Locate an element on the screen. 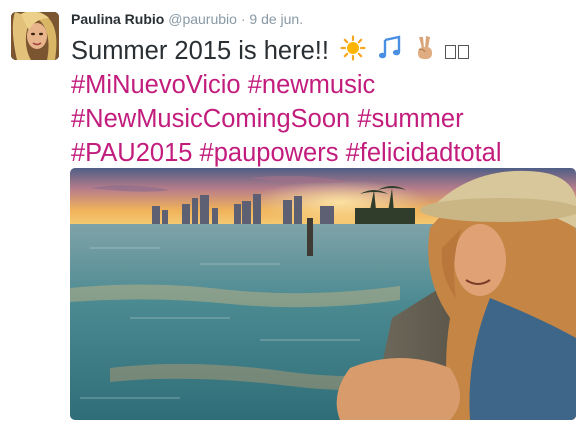 This screenshot has height=424, width=588. hashtag-minuevovicio: #MiNuevoVicio is located at coordinates (156, 85).